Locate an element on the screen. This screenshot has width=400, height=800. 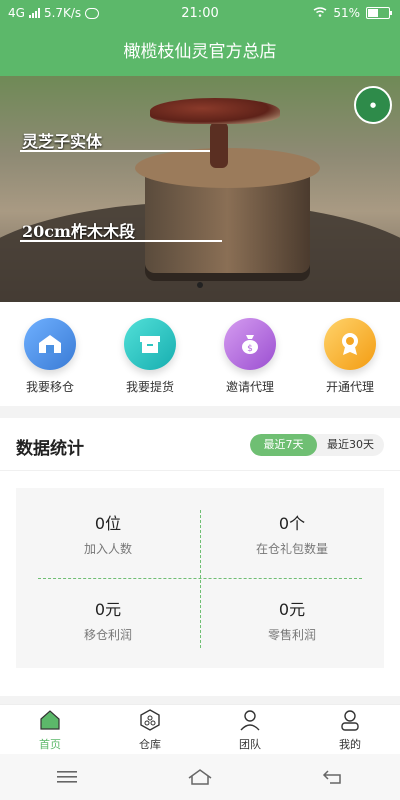
divider is located at coordinates (200, 470).